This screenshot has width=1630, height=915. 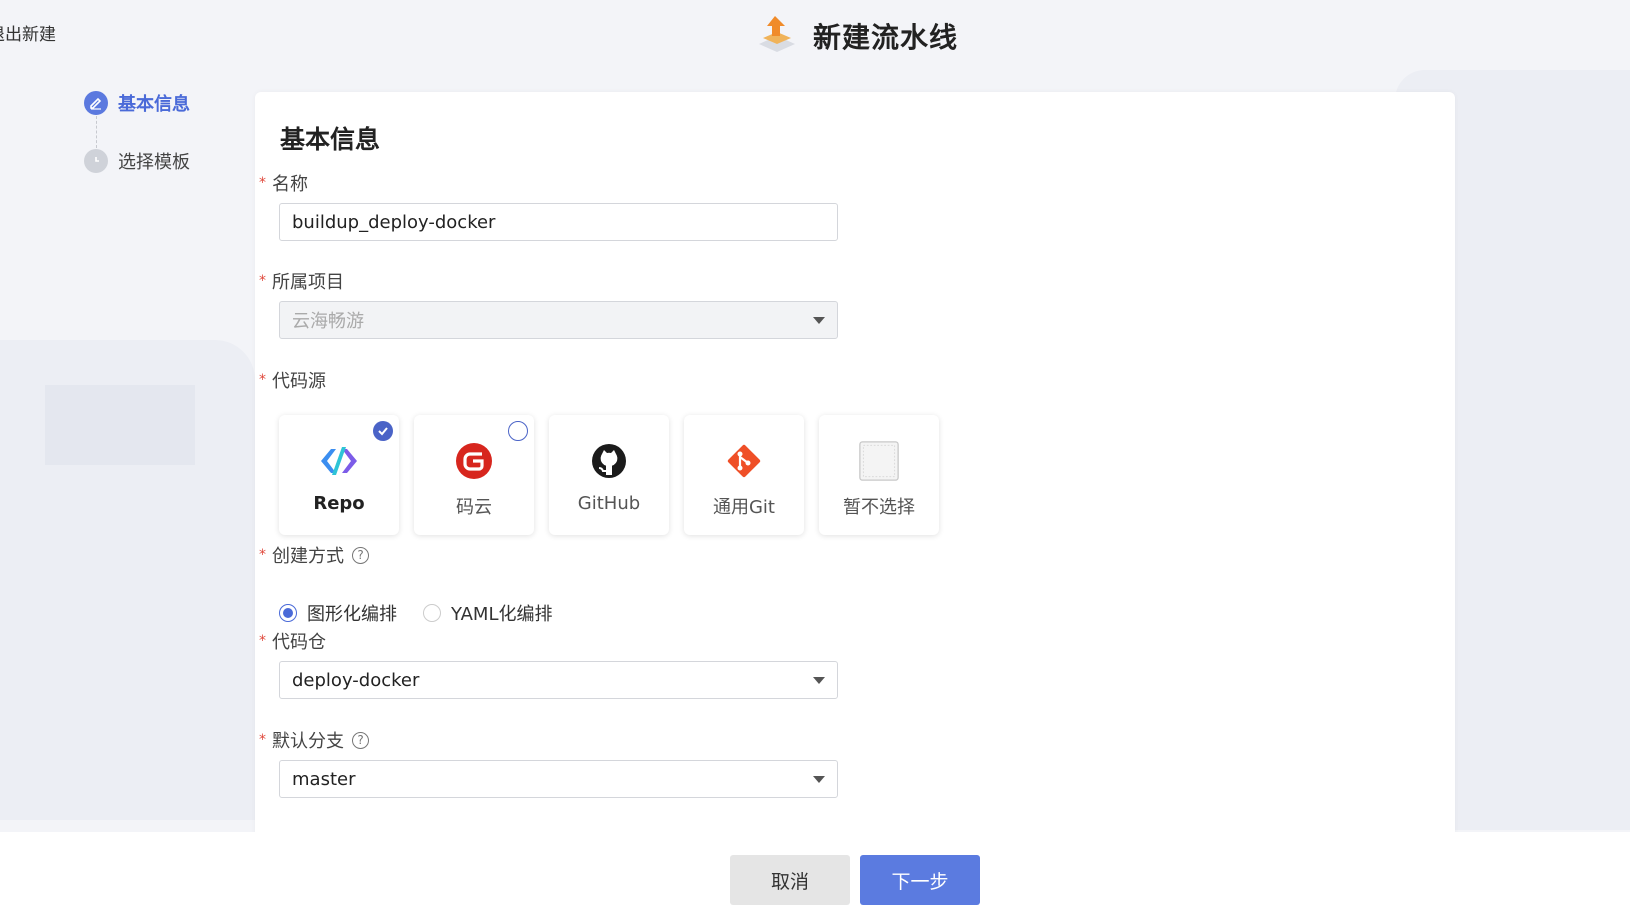 What do you see at coordinates (518, 431) in the screenshot?
I see `radio-circle-icon` at bounding box center [518, 431].